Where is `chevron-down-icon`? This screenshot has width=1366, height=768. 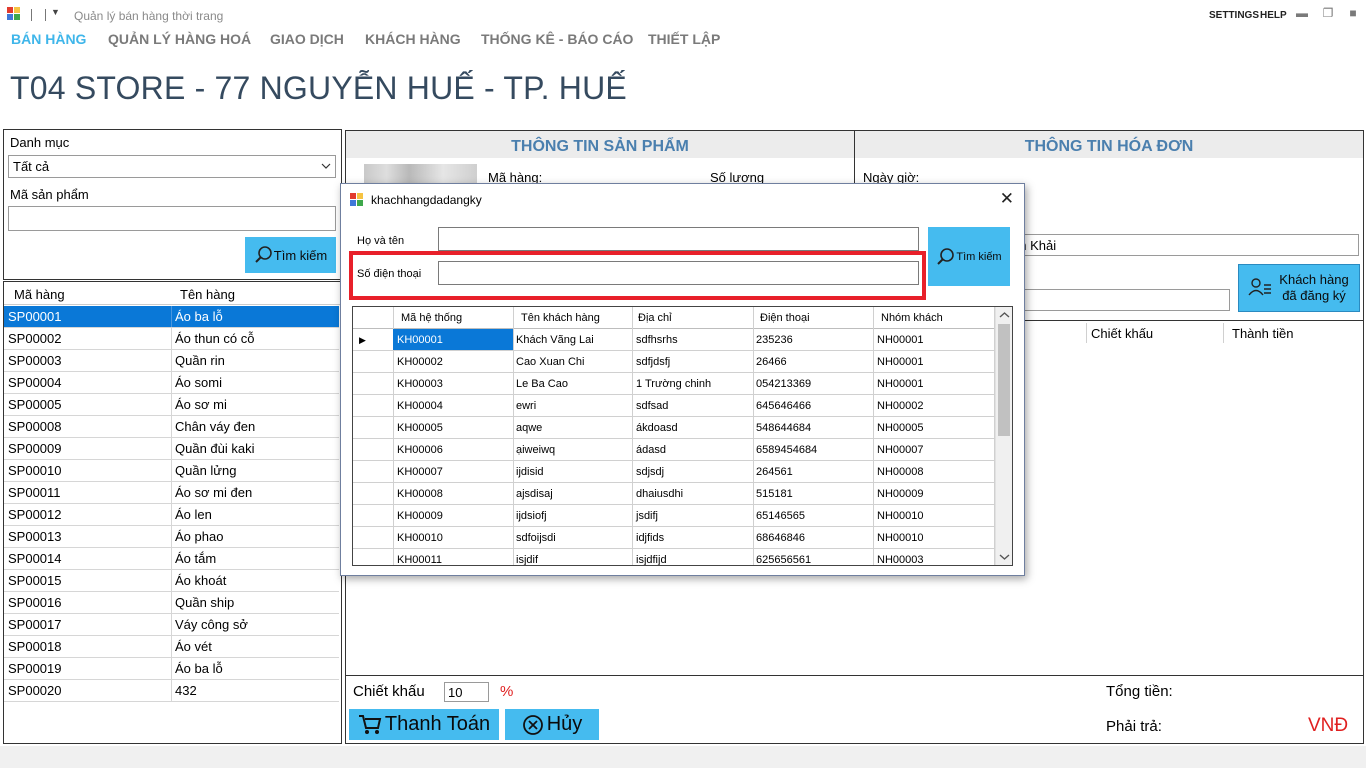
chevron-down-icon is located at coordinates (326, 166).